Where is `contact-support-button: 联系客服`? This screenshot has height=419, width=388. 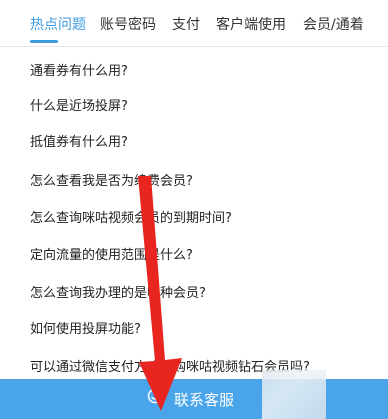
contact-support-button: 联系客服 is located at coordinates (194, 399).